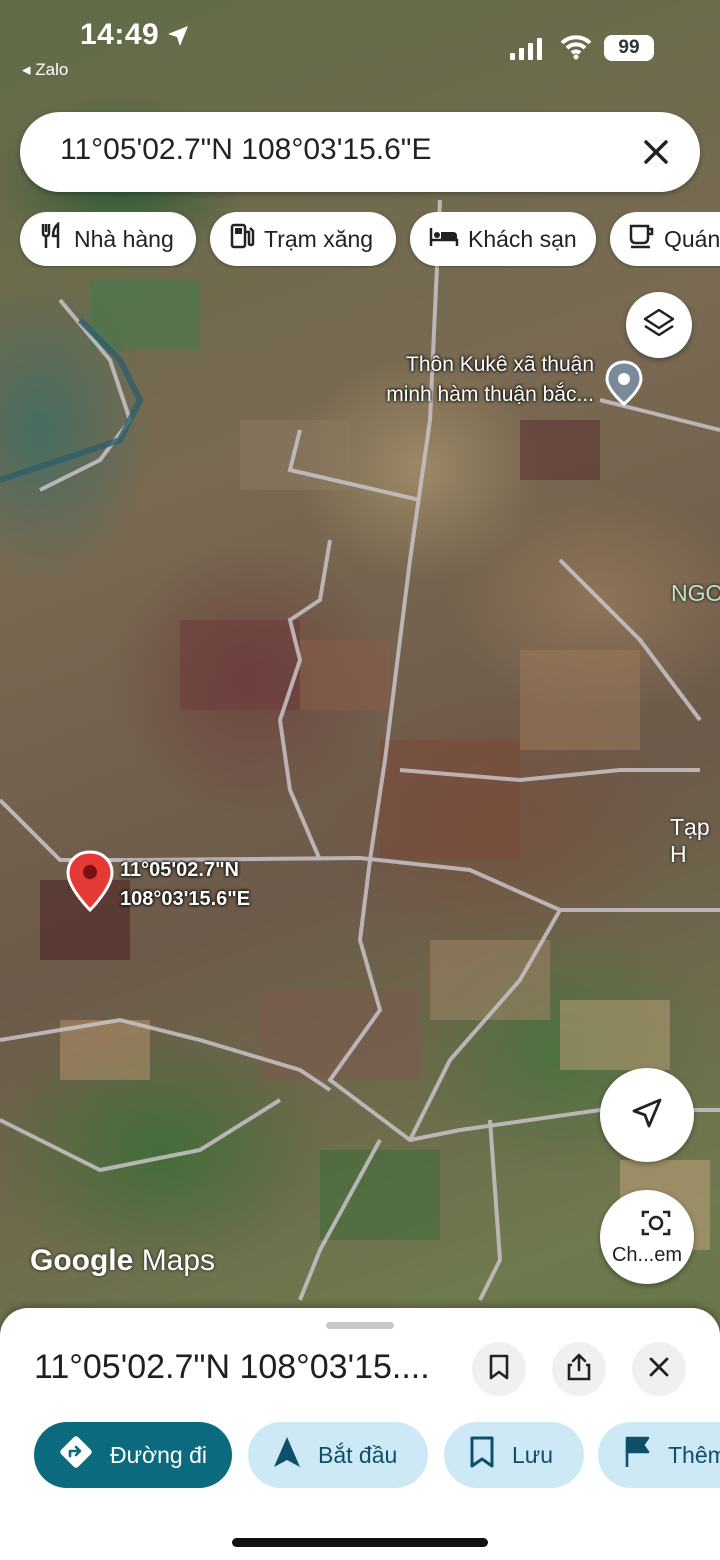 The image size is (720, 1560). I want to click on my-location-button, so click(647, 1115).